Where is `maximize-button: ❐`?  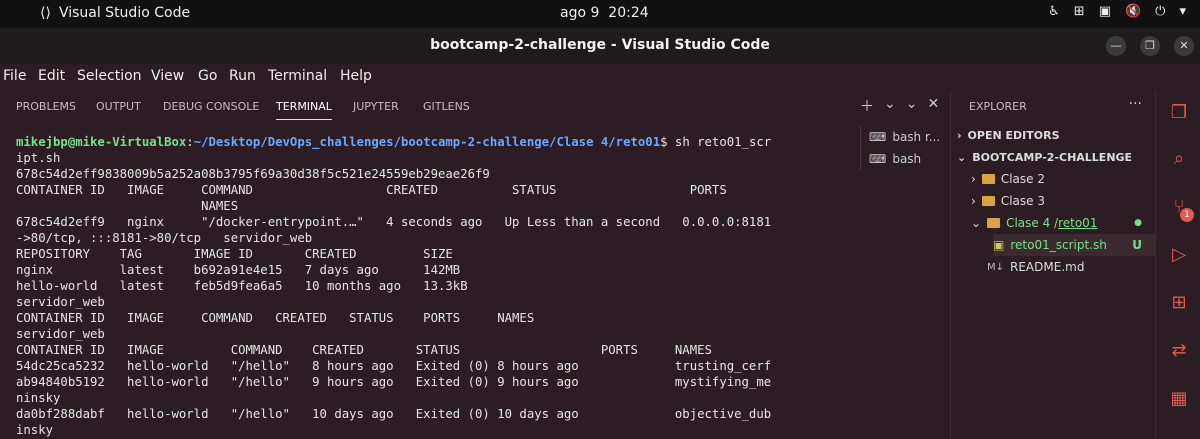 maximize-button: ❐ is located at coordinates (1150, 46).